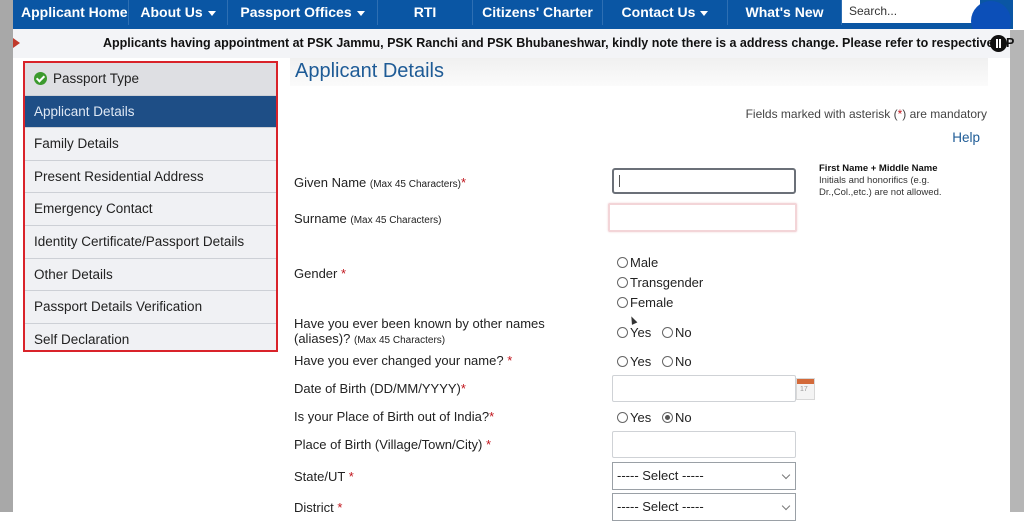 Image resolution: width=1024 pixels, height=521 pixels. I want to click on window-right-edge, so click(1017, 271).